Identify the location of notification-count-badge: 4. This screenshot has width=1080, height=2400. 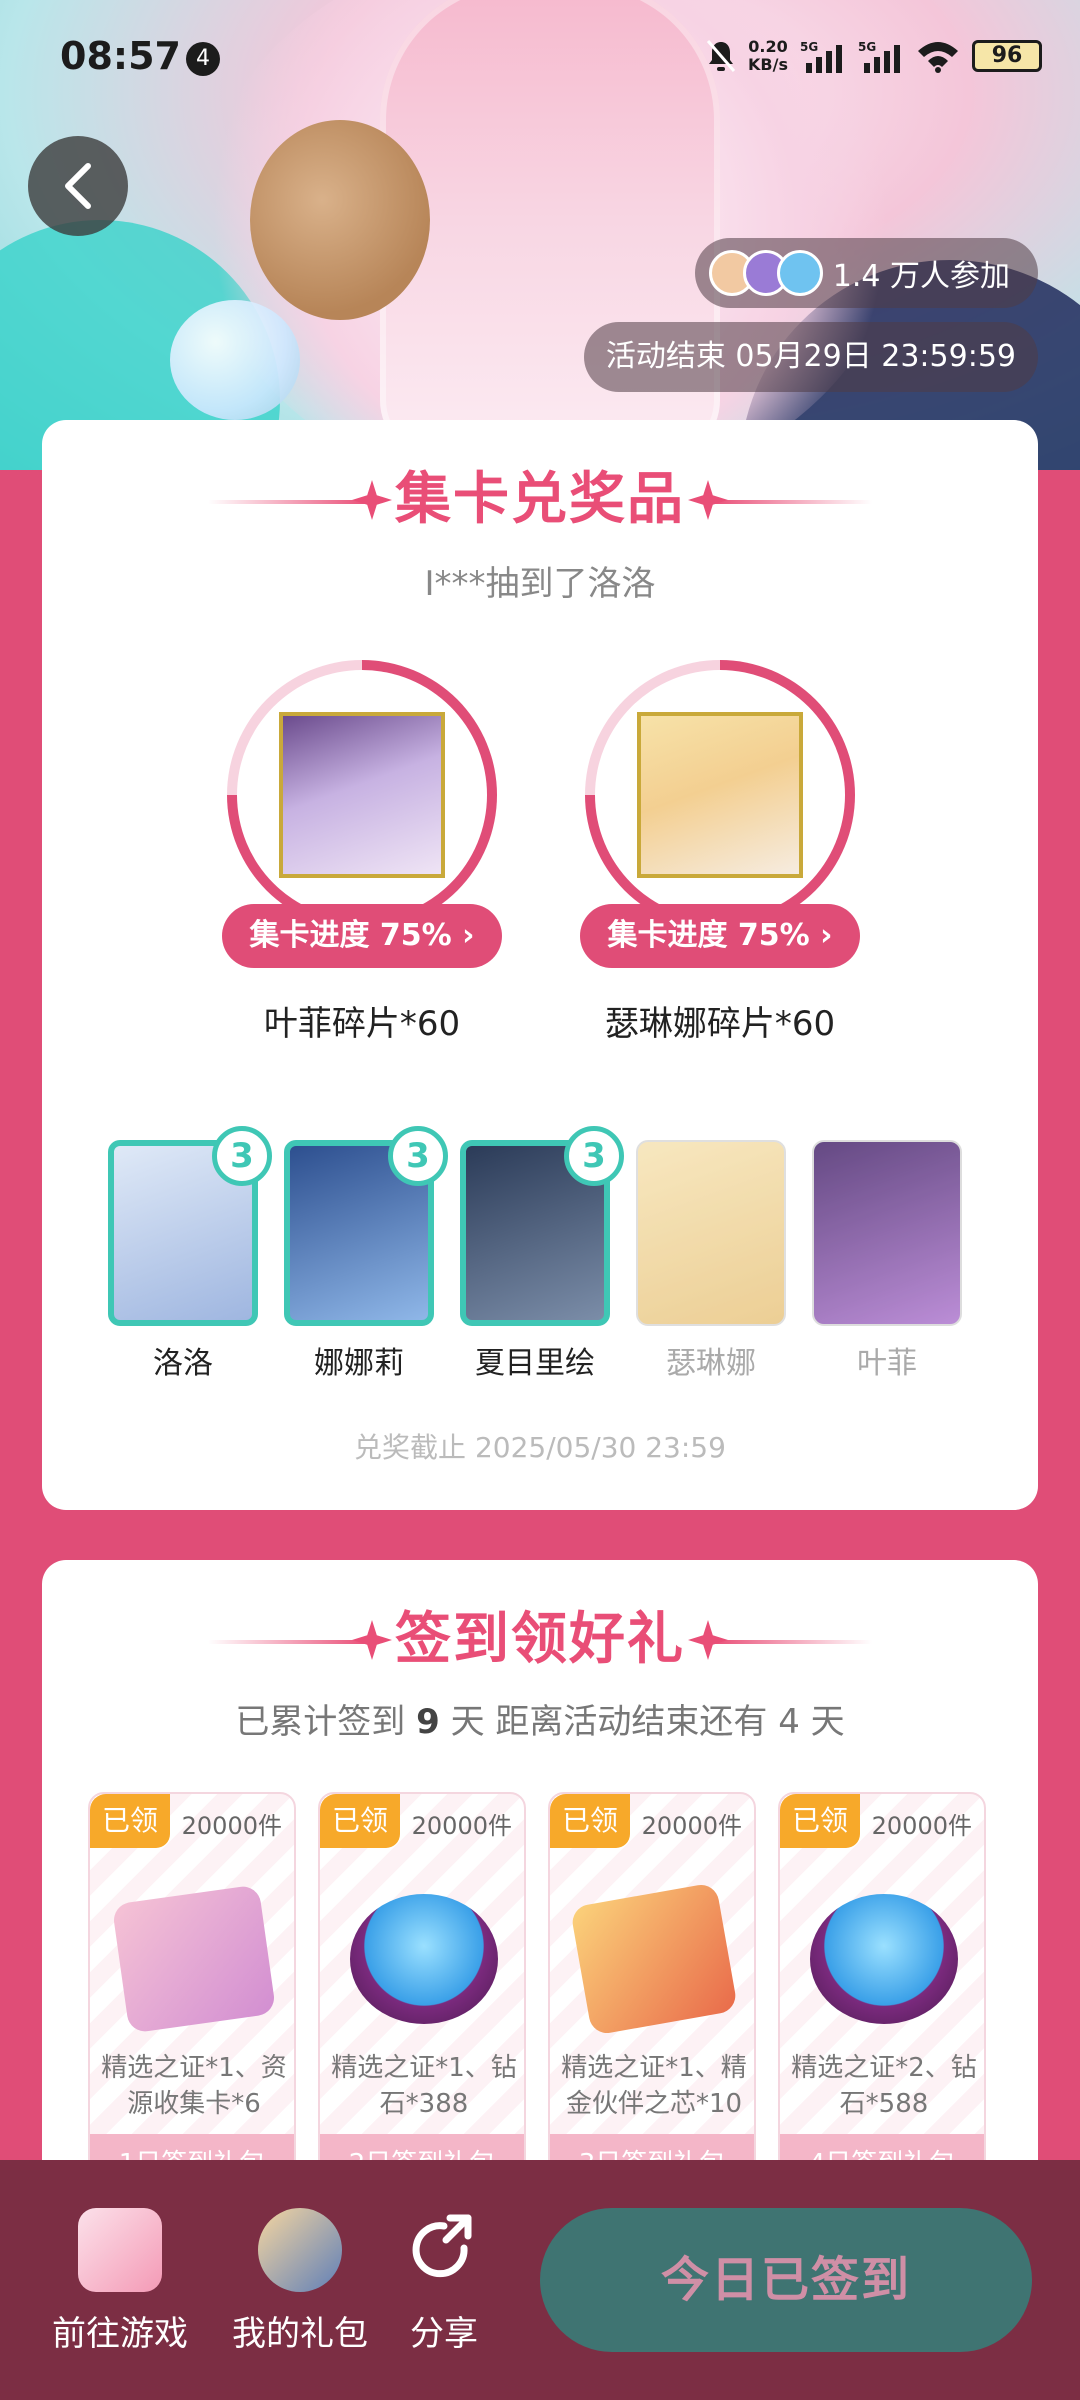
(203, 59).